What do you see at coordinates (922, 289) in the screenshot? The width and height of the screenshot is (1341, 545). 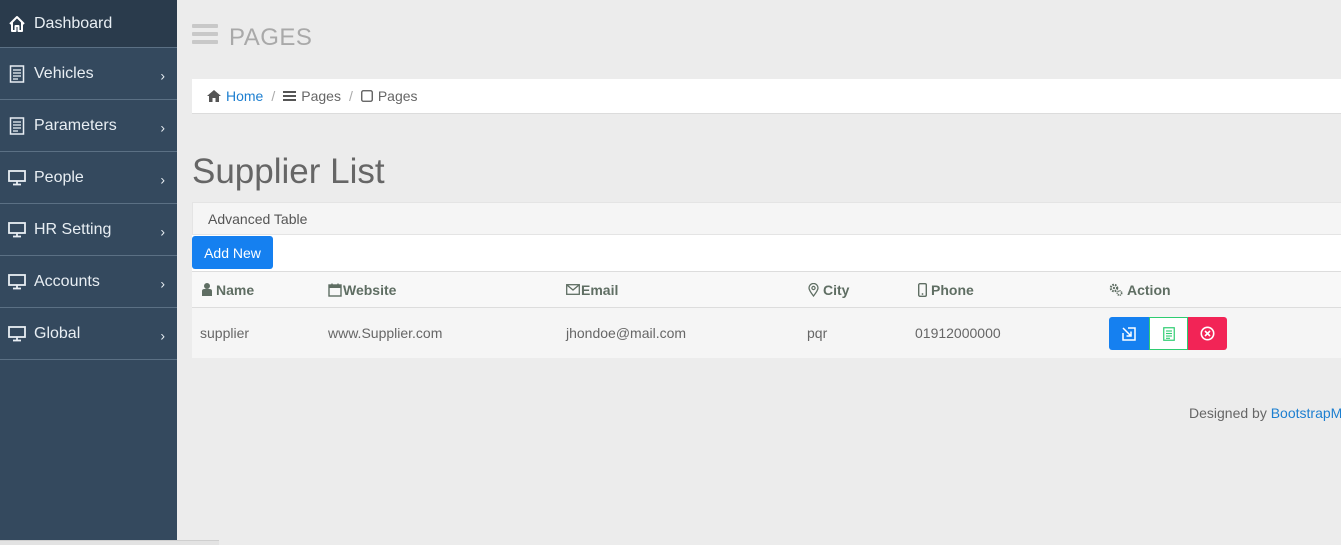 I see `mobile-icon` at bounding box center [922, 289].